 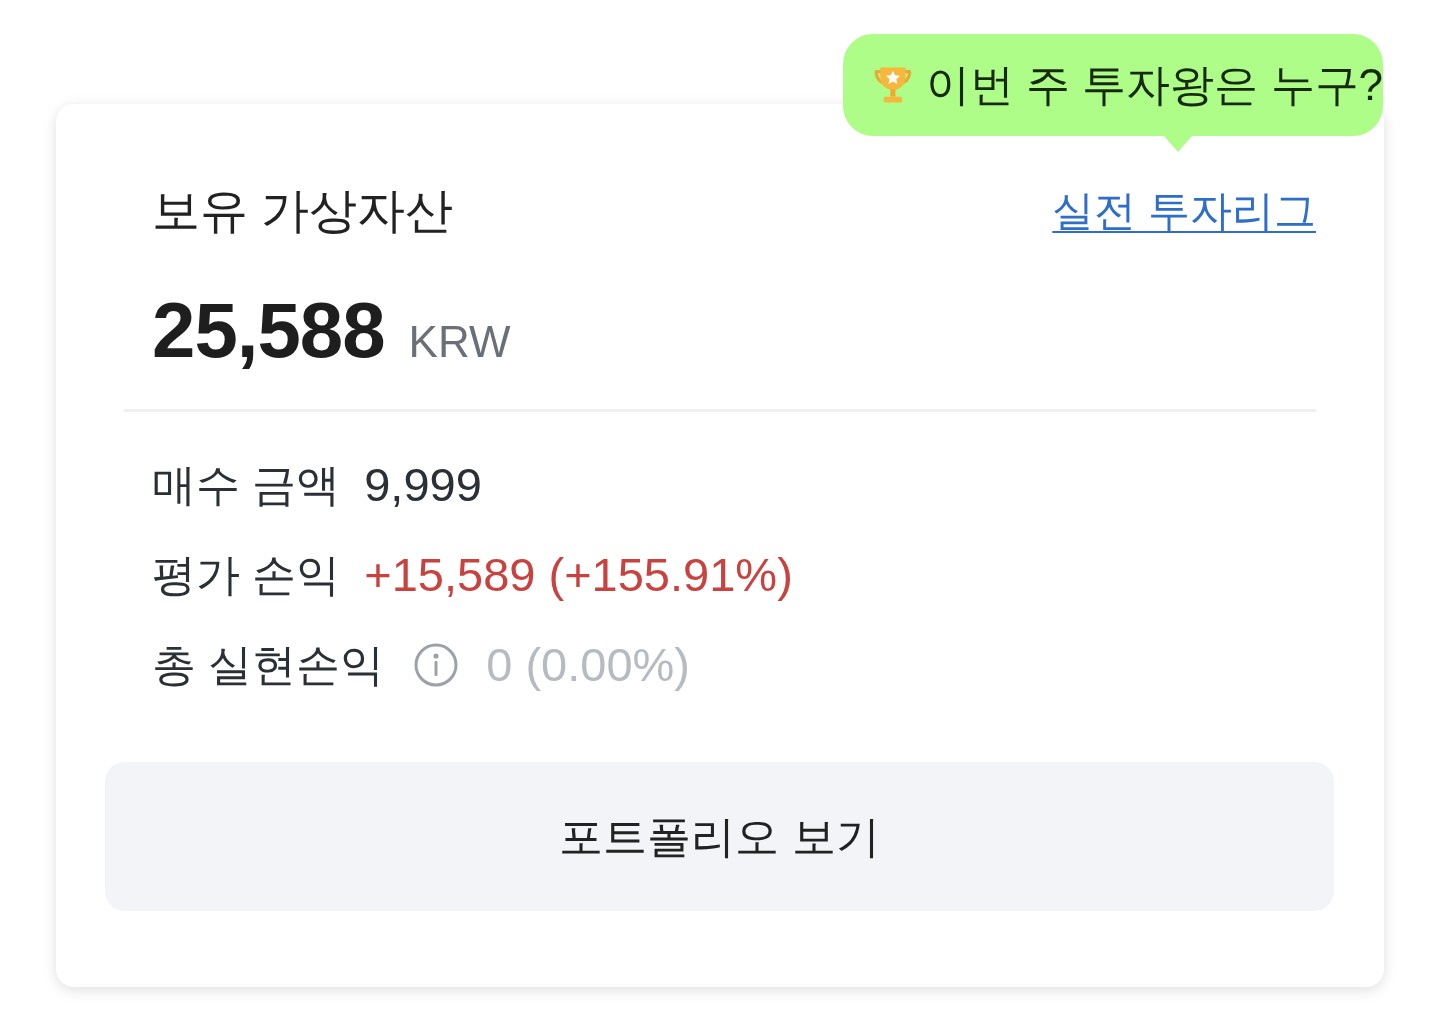 I want to click on currency-label: KRW, so click(x=459, y=342).